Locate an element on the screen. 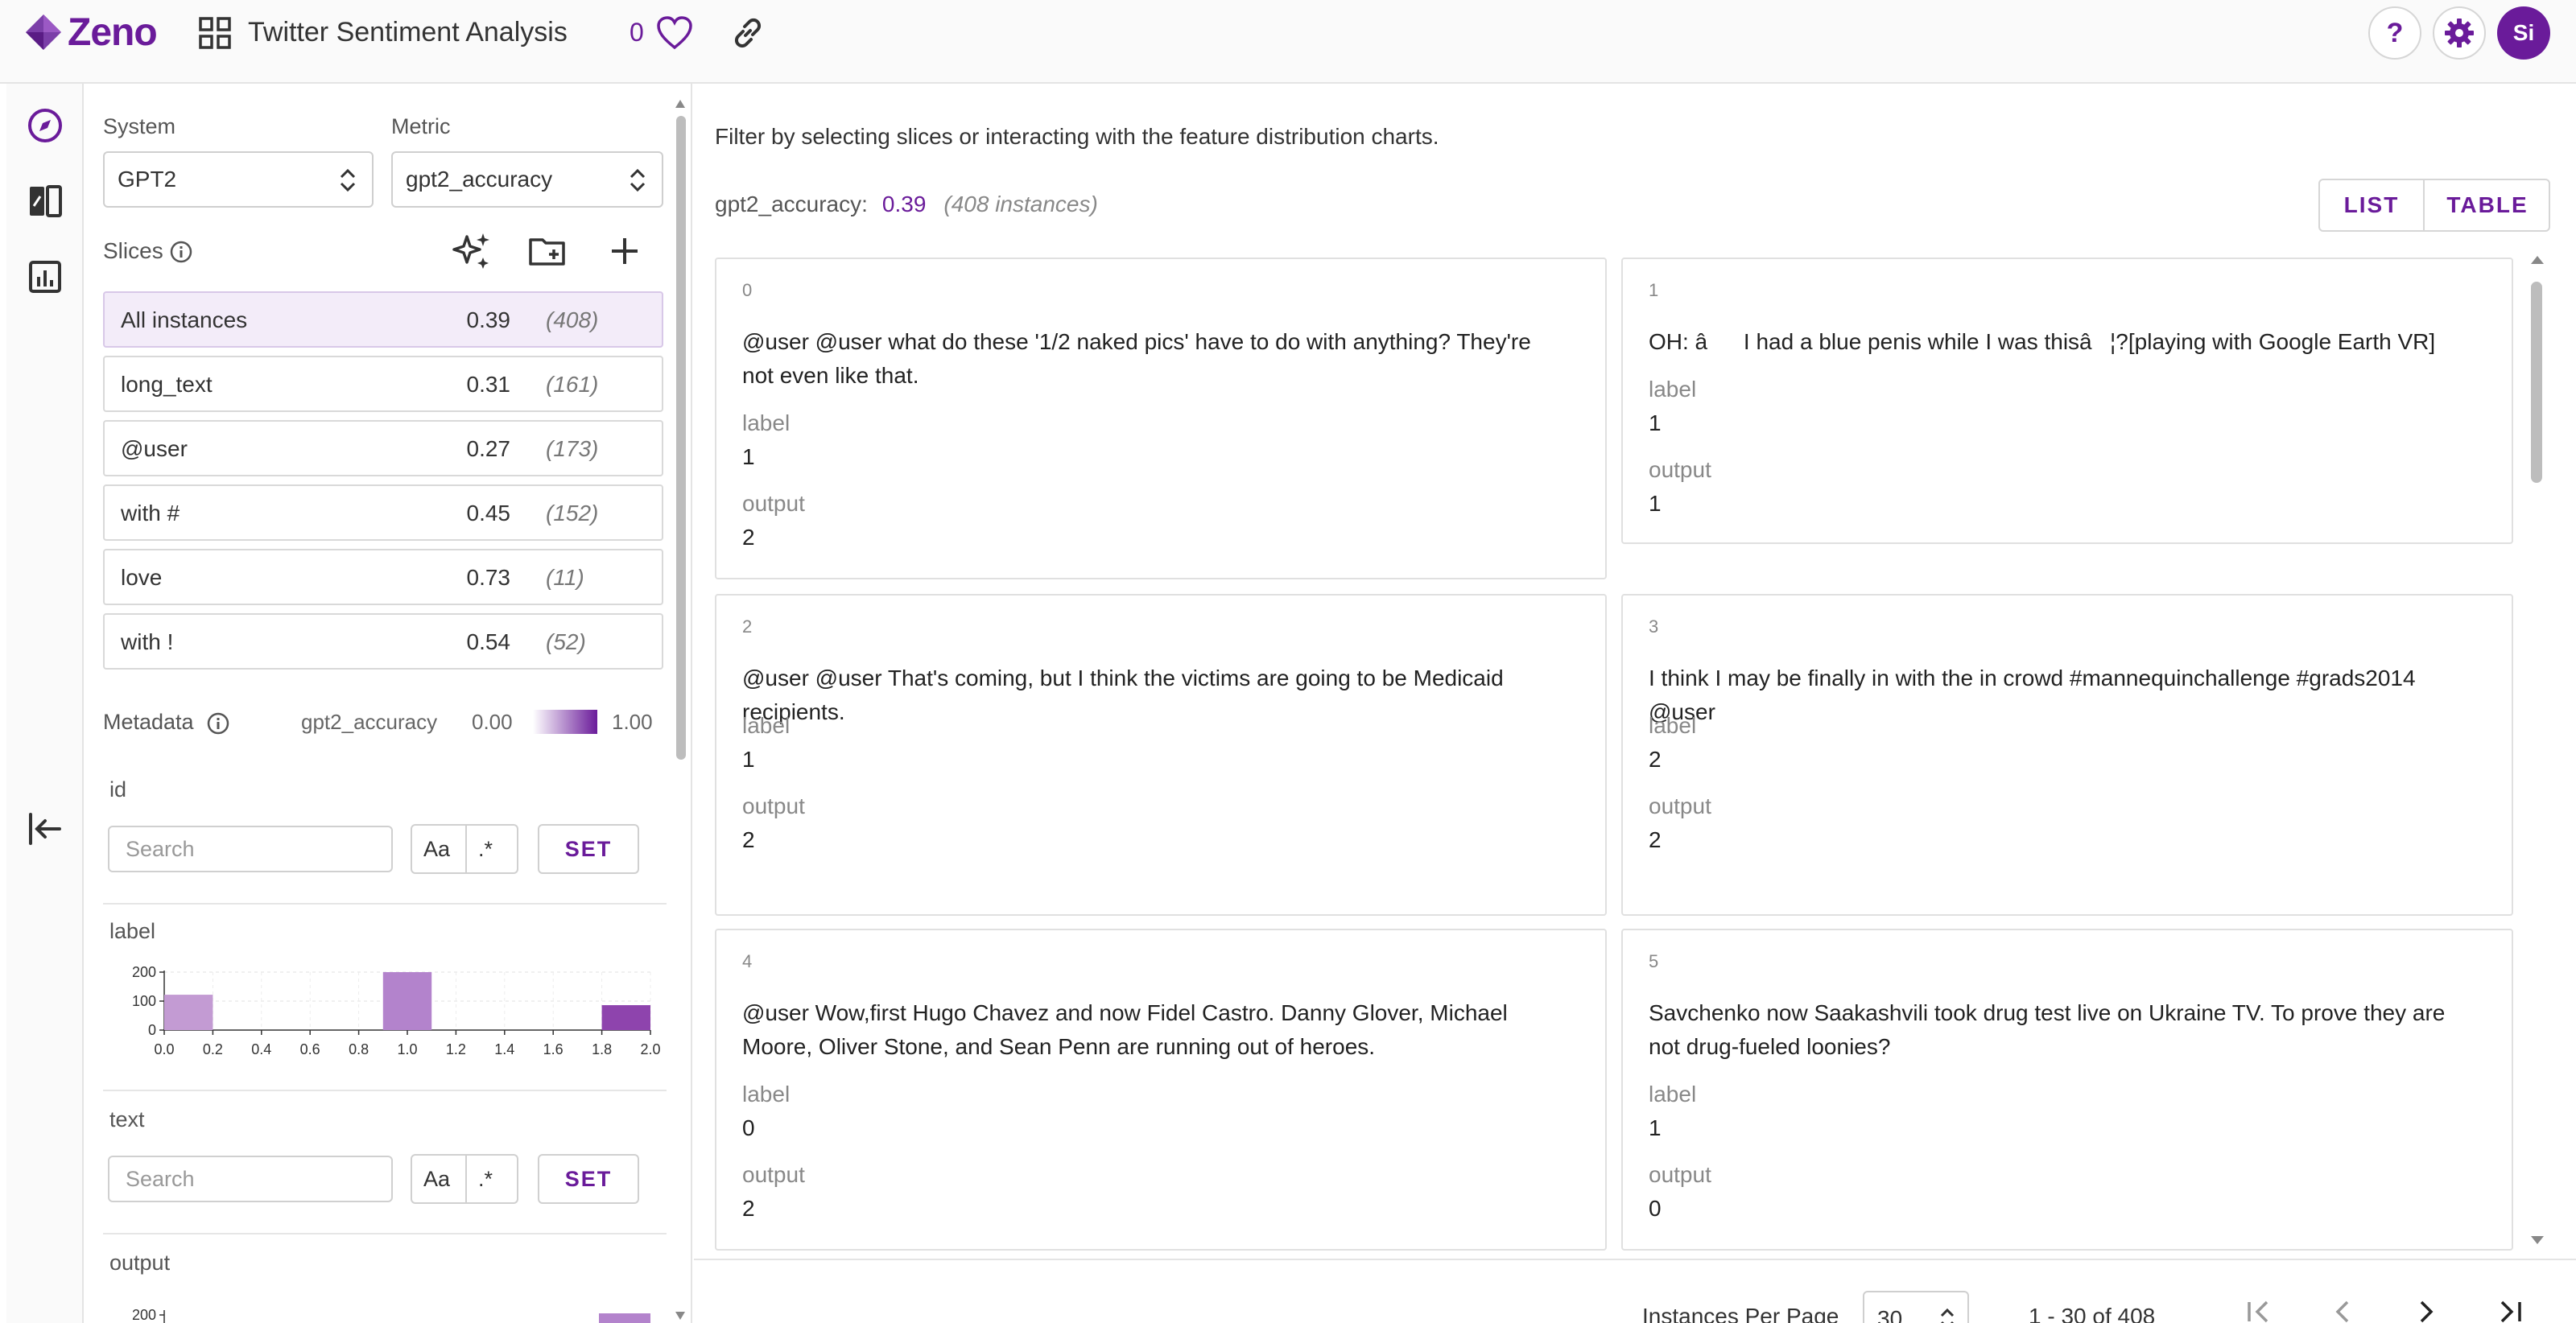  x-tick-label: 0.6 is located at coordinates (310, 1049).